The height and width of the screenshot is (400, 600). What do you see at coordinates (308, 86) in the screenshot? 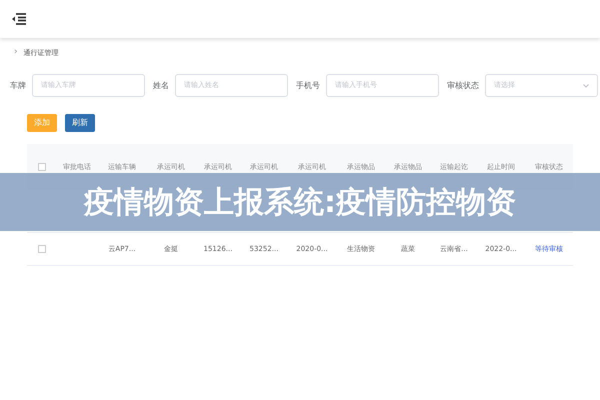
I see `filter-label: 手机号` at bounding box center [308, 86].